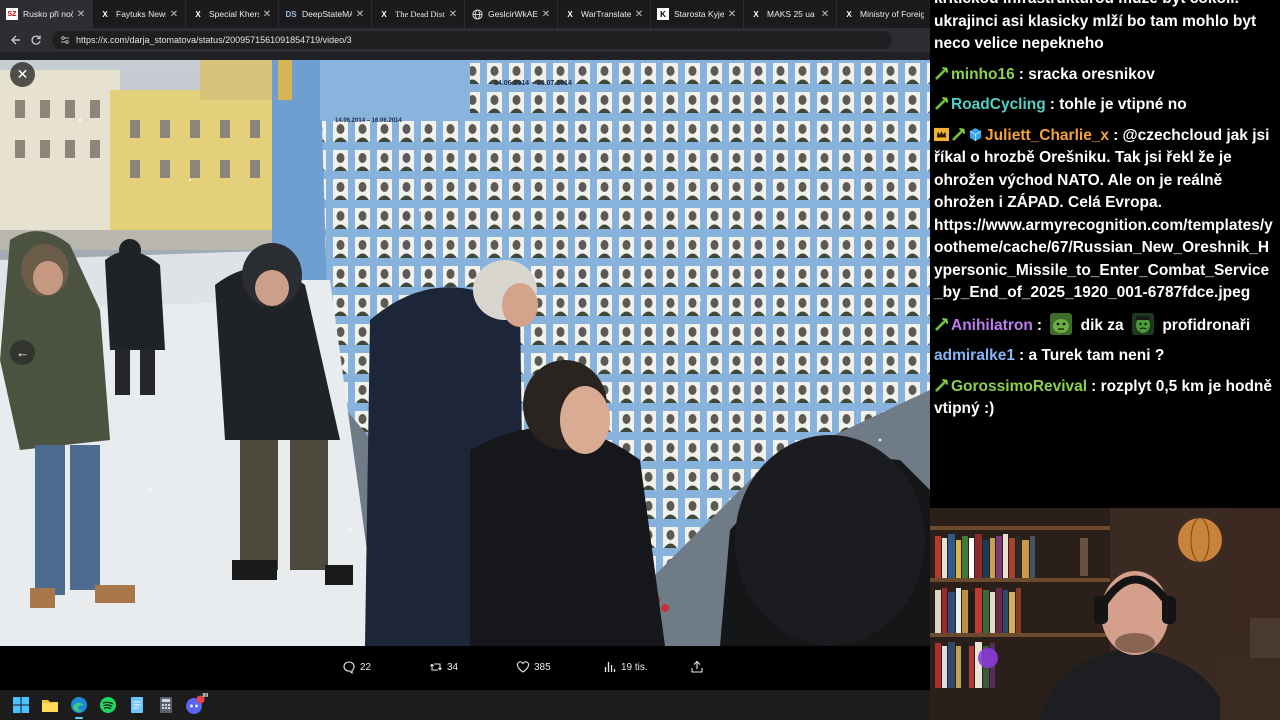 The height and width of the screenshot is (720, 1280). What do you see at coordinates (22, 352) in the screenshot?
I see `arrow-left-icon: ←` at bounding box center [22, 352].